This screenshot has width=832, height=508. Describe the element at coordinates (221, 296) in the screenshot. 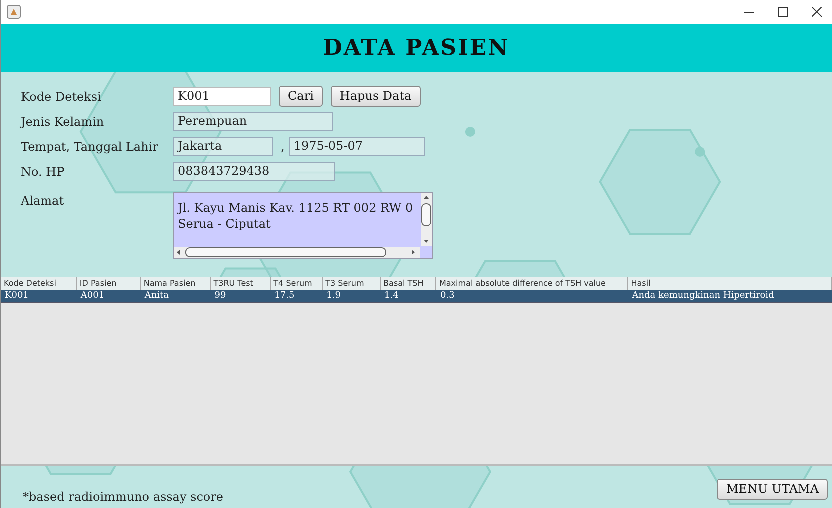

I see `table-cell-text: 99` at that location.